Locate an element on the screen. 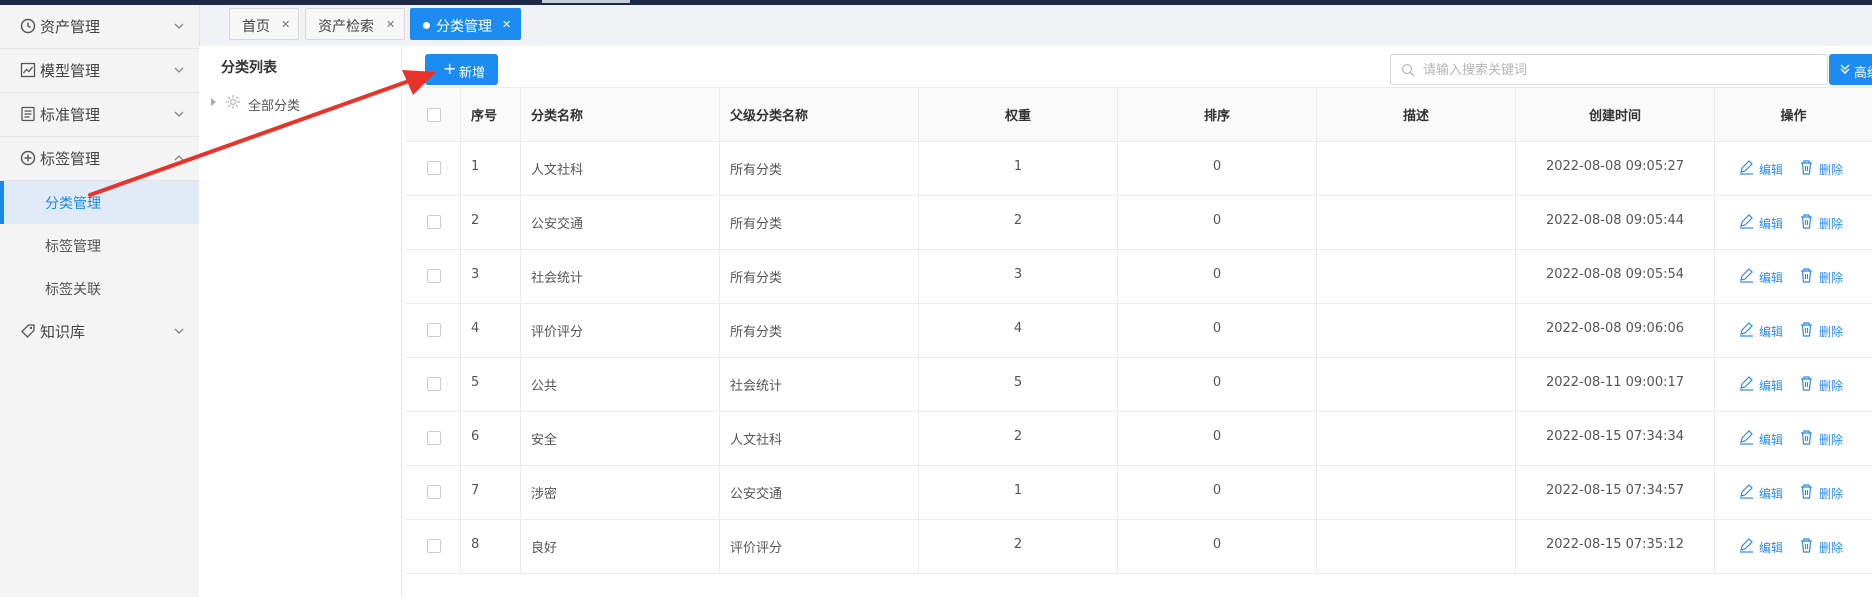  table-cell: 1 is located at coordinates (491, 168).